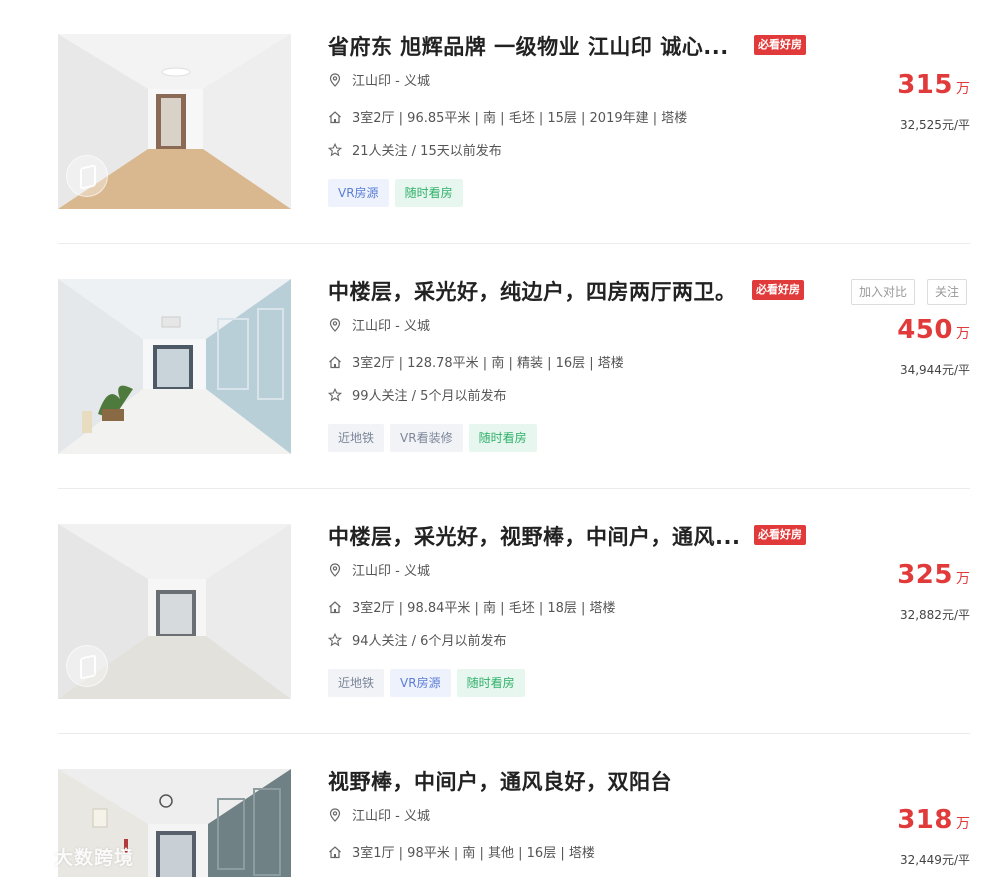 The image size is (989, 877). Describe the element at coordinates (934, 370) in the screenshot. I see `unit-price: 34,944元/平` at that location.